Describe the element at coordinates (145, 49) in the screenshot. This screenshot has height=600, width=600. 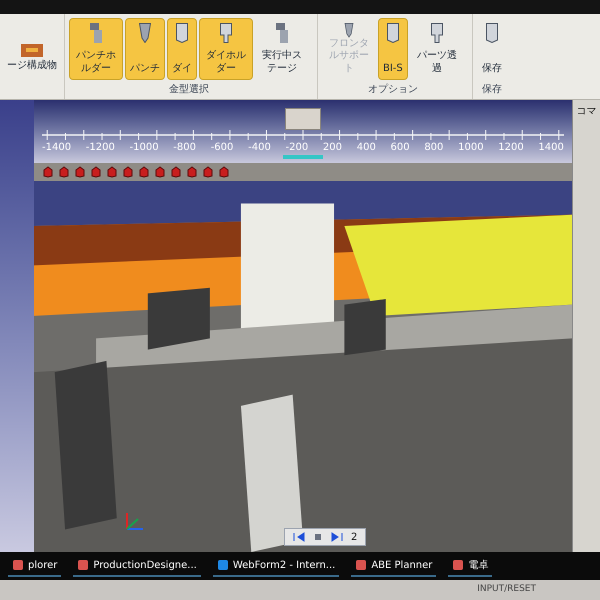
I see `ribbon-button: パンチ` at that location.